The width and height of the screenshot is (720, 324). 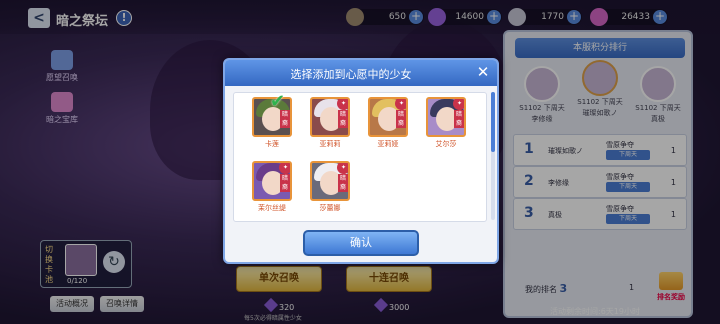 I want to click on girl-name: 艾尔莎, so click(x=446, y=144).